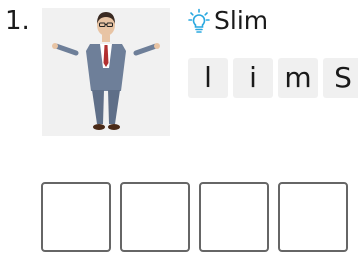 This screenshot has height=262, width=358. What do you see at coordinates (208, 78) in the screenshot?
I see `letter-tile: l` at bounding box center [208, 78].